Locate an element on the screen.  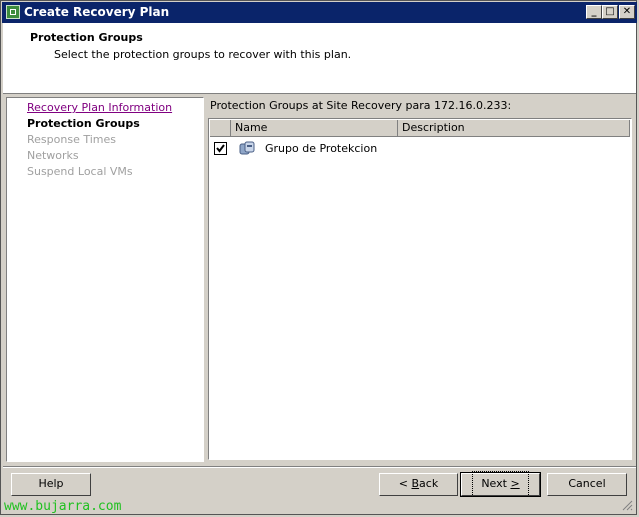
step-protection-groups: Protection Groups is located at coordinates (83, 123).